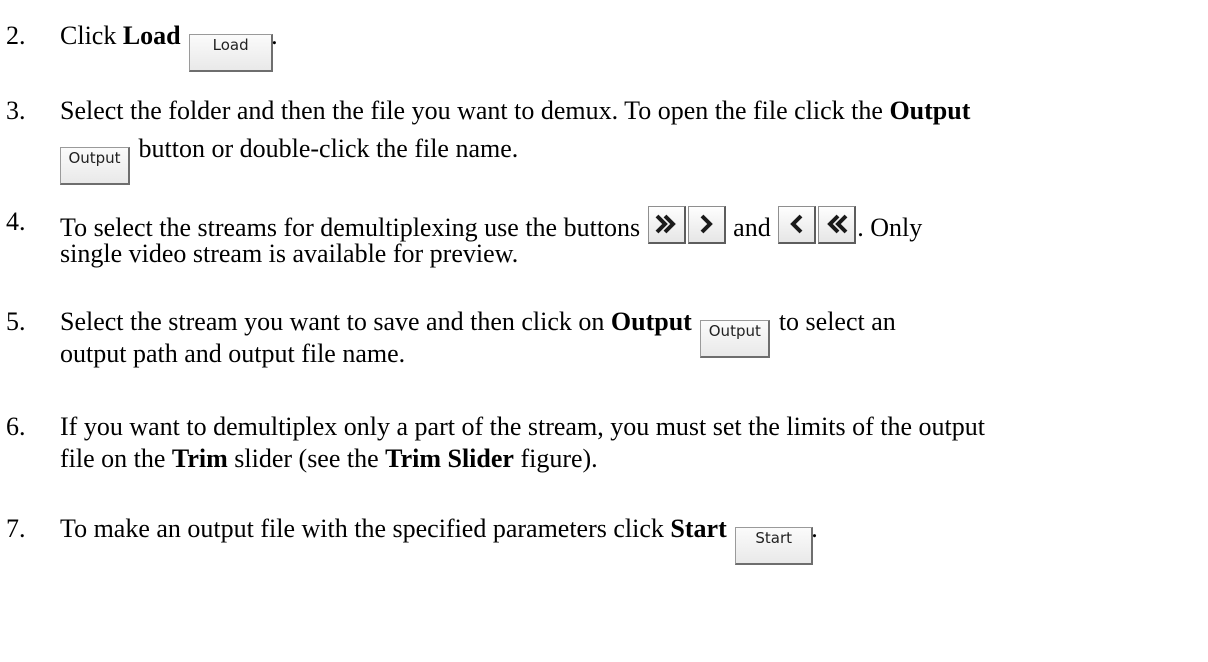 The width and height of the screenshot is (1208, 662). I want to click on step-bold-text: Load, so click(151, 35).